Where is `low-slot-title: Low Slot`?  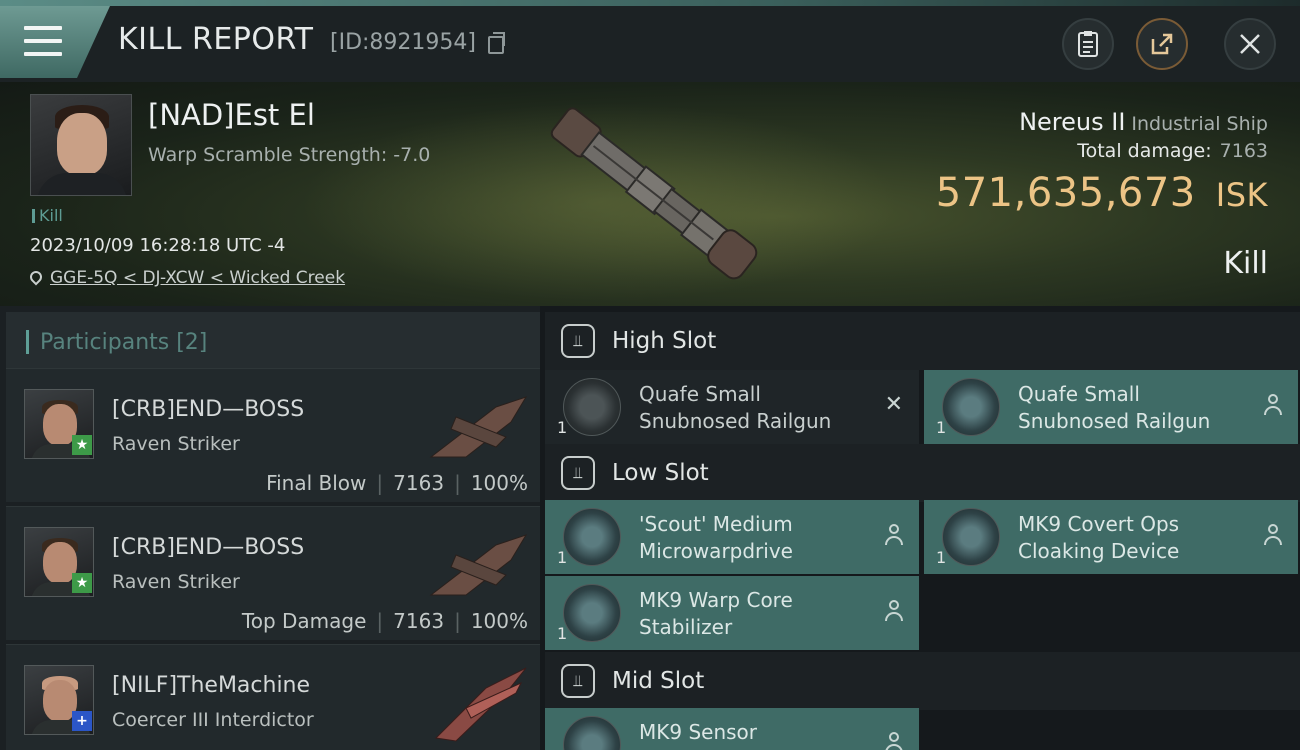 low-slot-title: Low Slot is located at coordinates (660, 473).